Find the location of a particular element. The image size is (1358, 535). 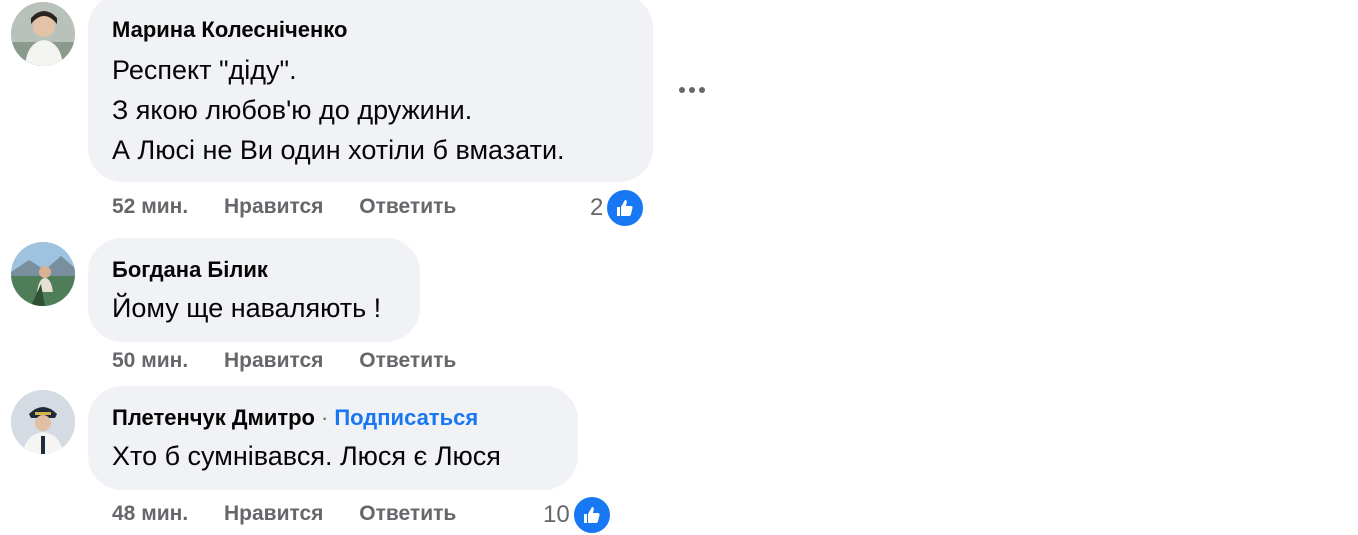

more-options-button is located at coordinates (692, 90).